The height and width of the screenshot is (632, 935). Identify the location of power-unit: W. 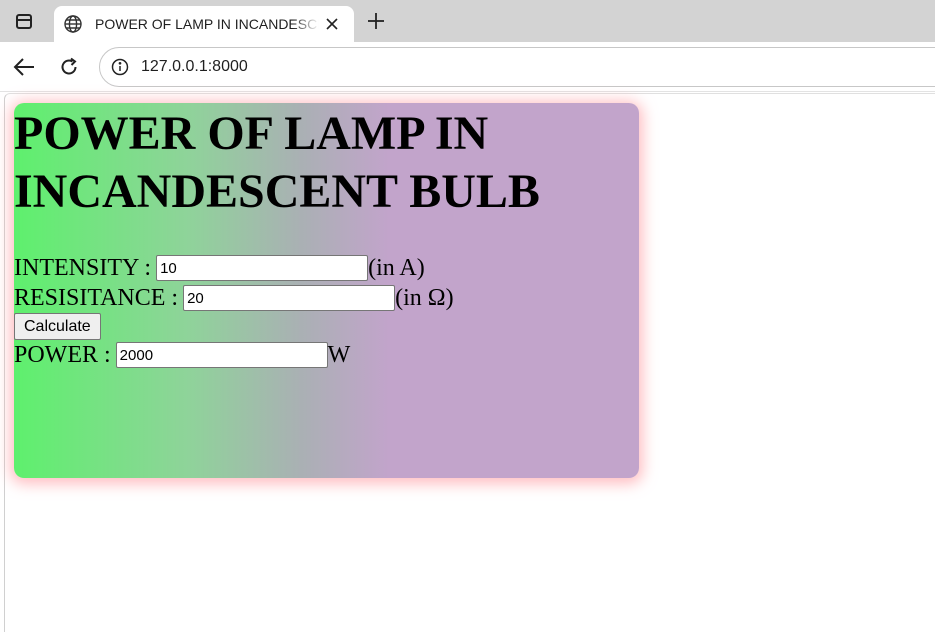
(339, 355).